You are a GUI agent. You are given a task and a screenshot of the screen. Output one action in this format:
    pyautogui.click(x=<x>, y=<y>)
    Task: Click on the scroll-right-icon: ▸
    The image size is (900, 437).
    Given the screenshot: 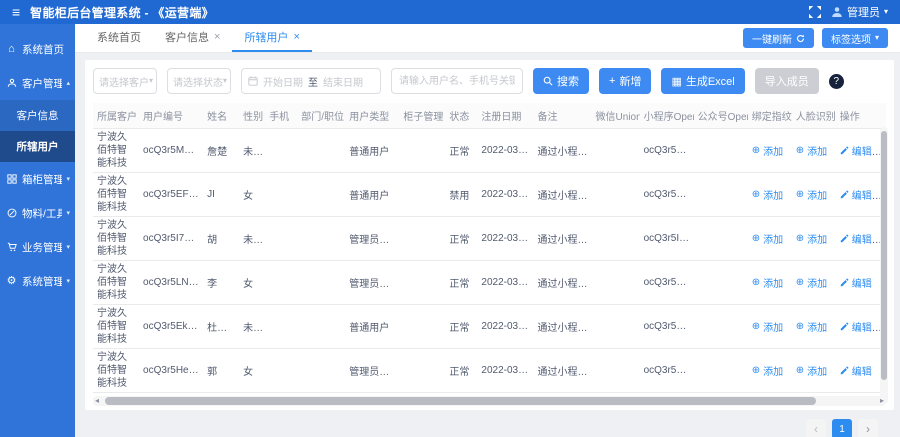 What is the action you would take?
    pyautogui.click(x=882, y=401)
    